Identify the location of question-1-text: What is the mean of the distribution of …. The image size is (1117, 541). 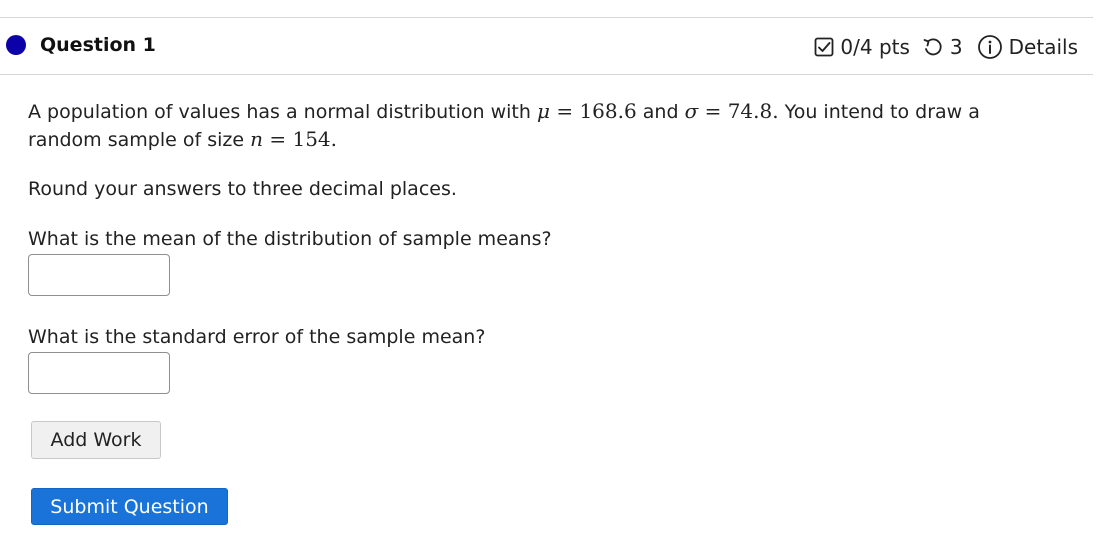
(290, 239).